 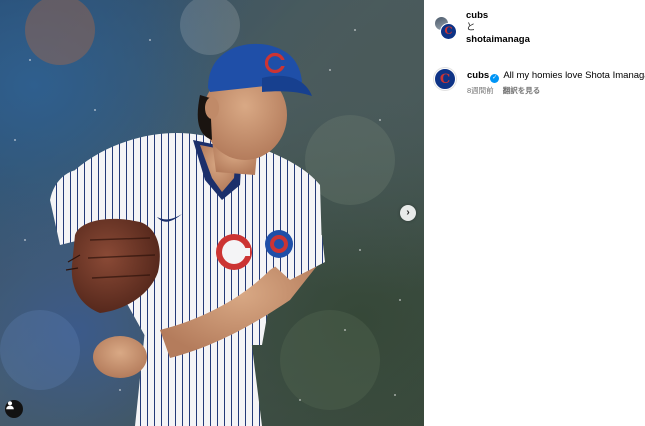 I want to click on caption-line: cubs ✓ All my homies love Shota Imanaga, so click(x=556, y=76).